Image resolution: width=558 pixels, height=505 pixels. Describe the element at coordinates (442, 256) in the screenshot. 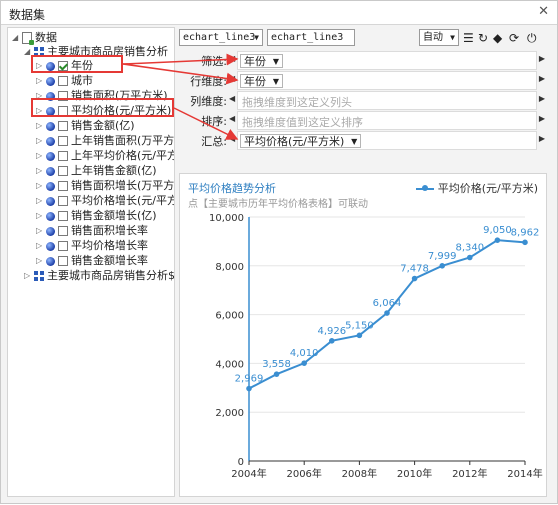

I see `data-label: 7,999` at that location.